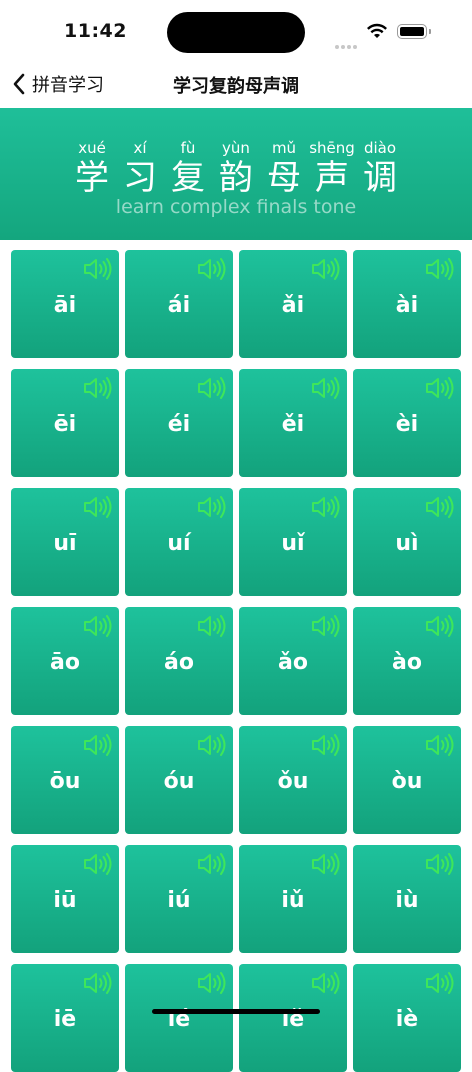 The image size is (472, 1072). I want to click on final-label: iú, so click(179, 900).